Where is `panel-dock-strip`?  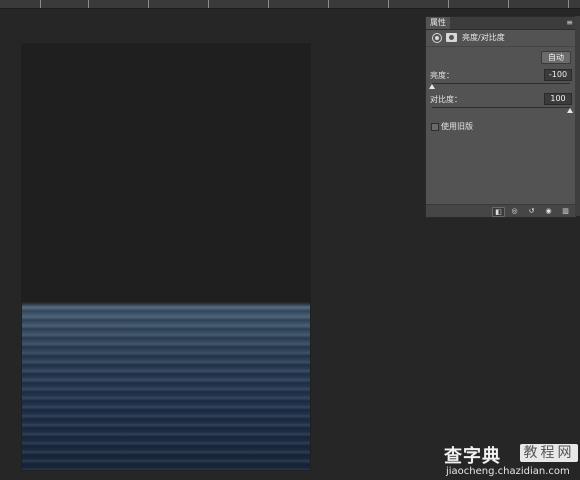 panel-dock-strip is located at coordinates (577, 116).